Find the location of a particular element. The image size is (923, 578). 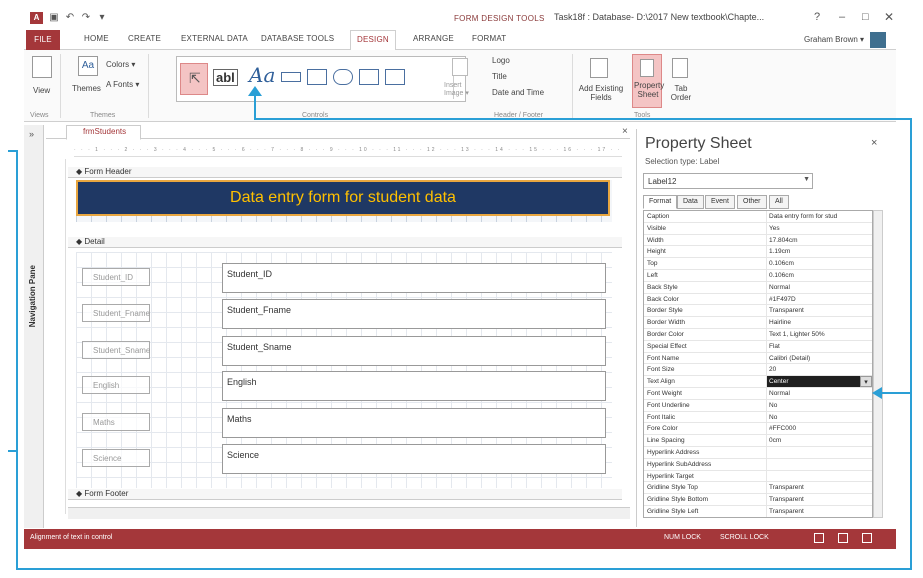

field-english: English is located at coordinates (414, 386).